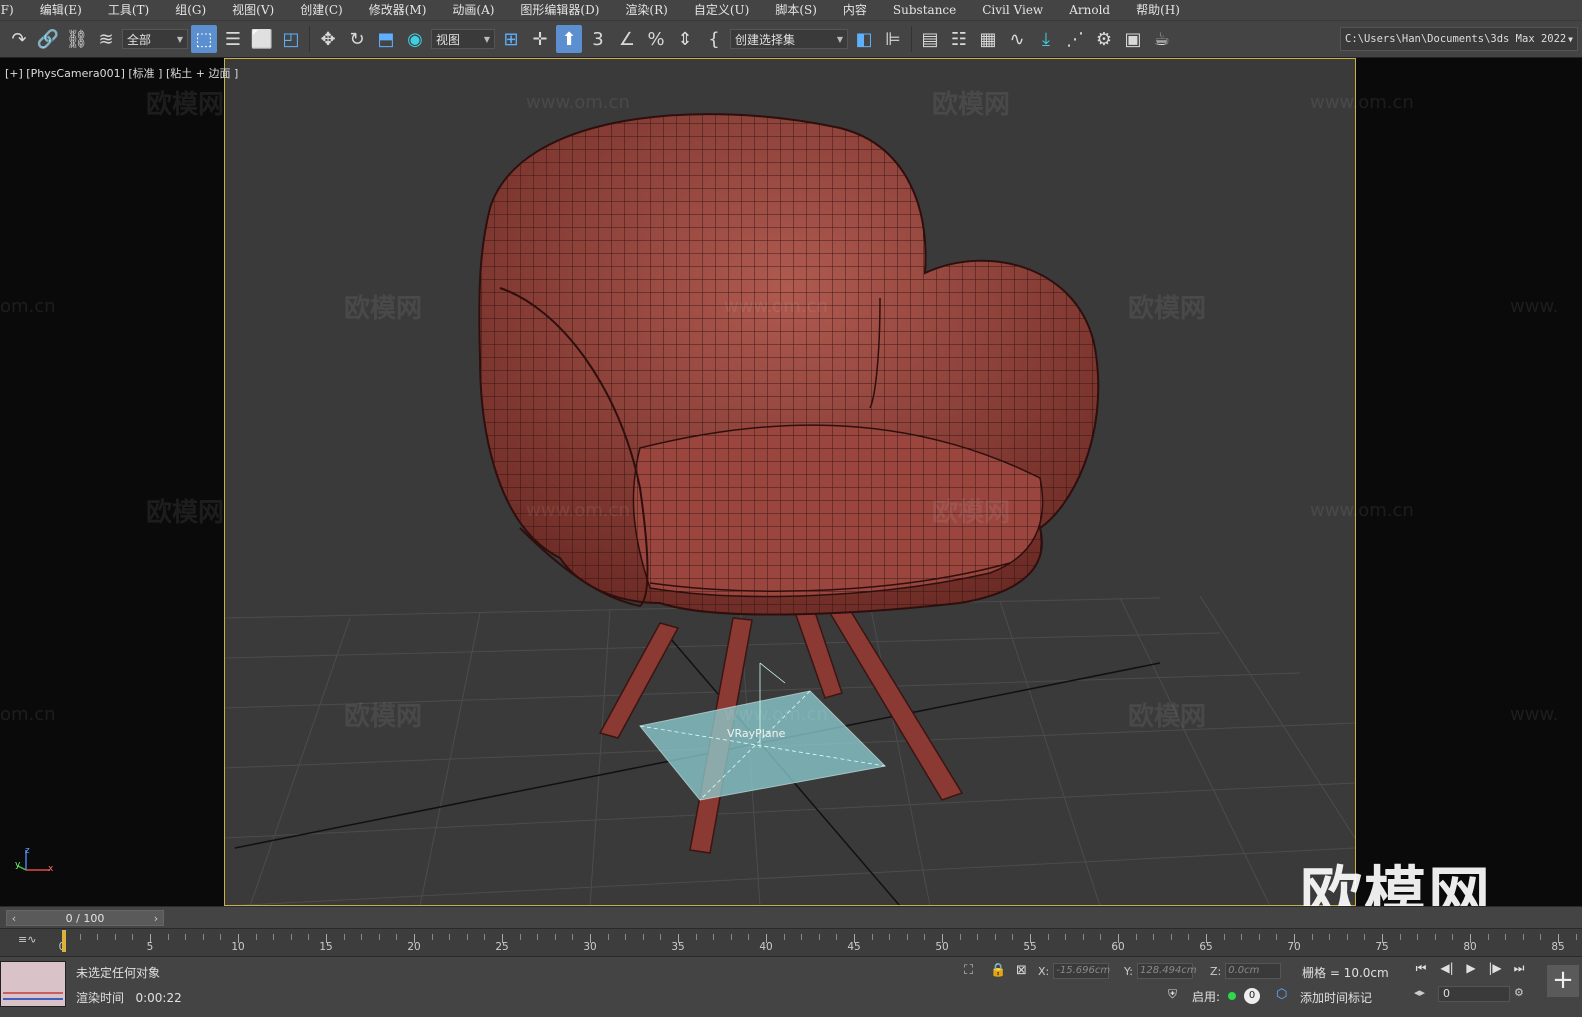 Image resolution: width=1582 pixels, height=1017 pixels. What do you see at coordinates (988, 39) in the screenshot?
I see `toggle-ribbon-icon: ▦` at bounding box center [988, 39].